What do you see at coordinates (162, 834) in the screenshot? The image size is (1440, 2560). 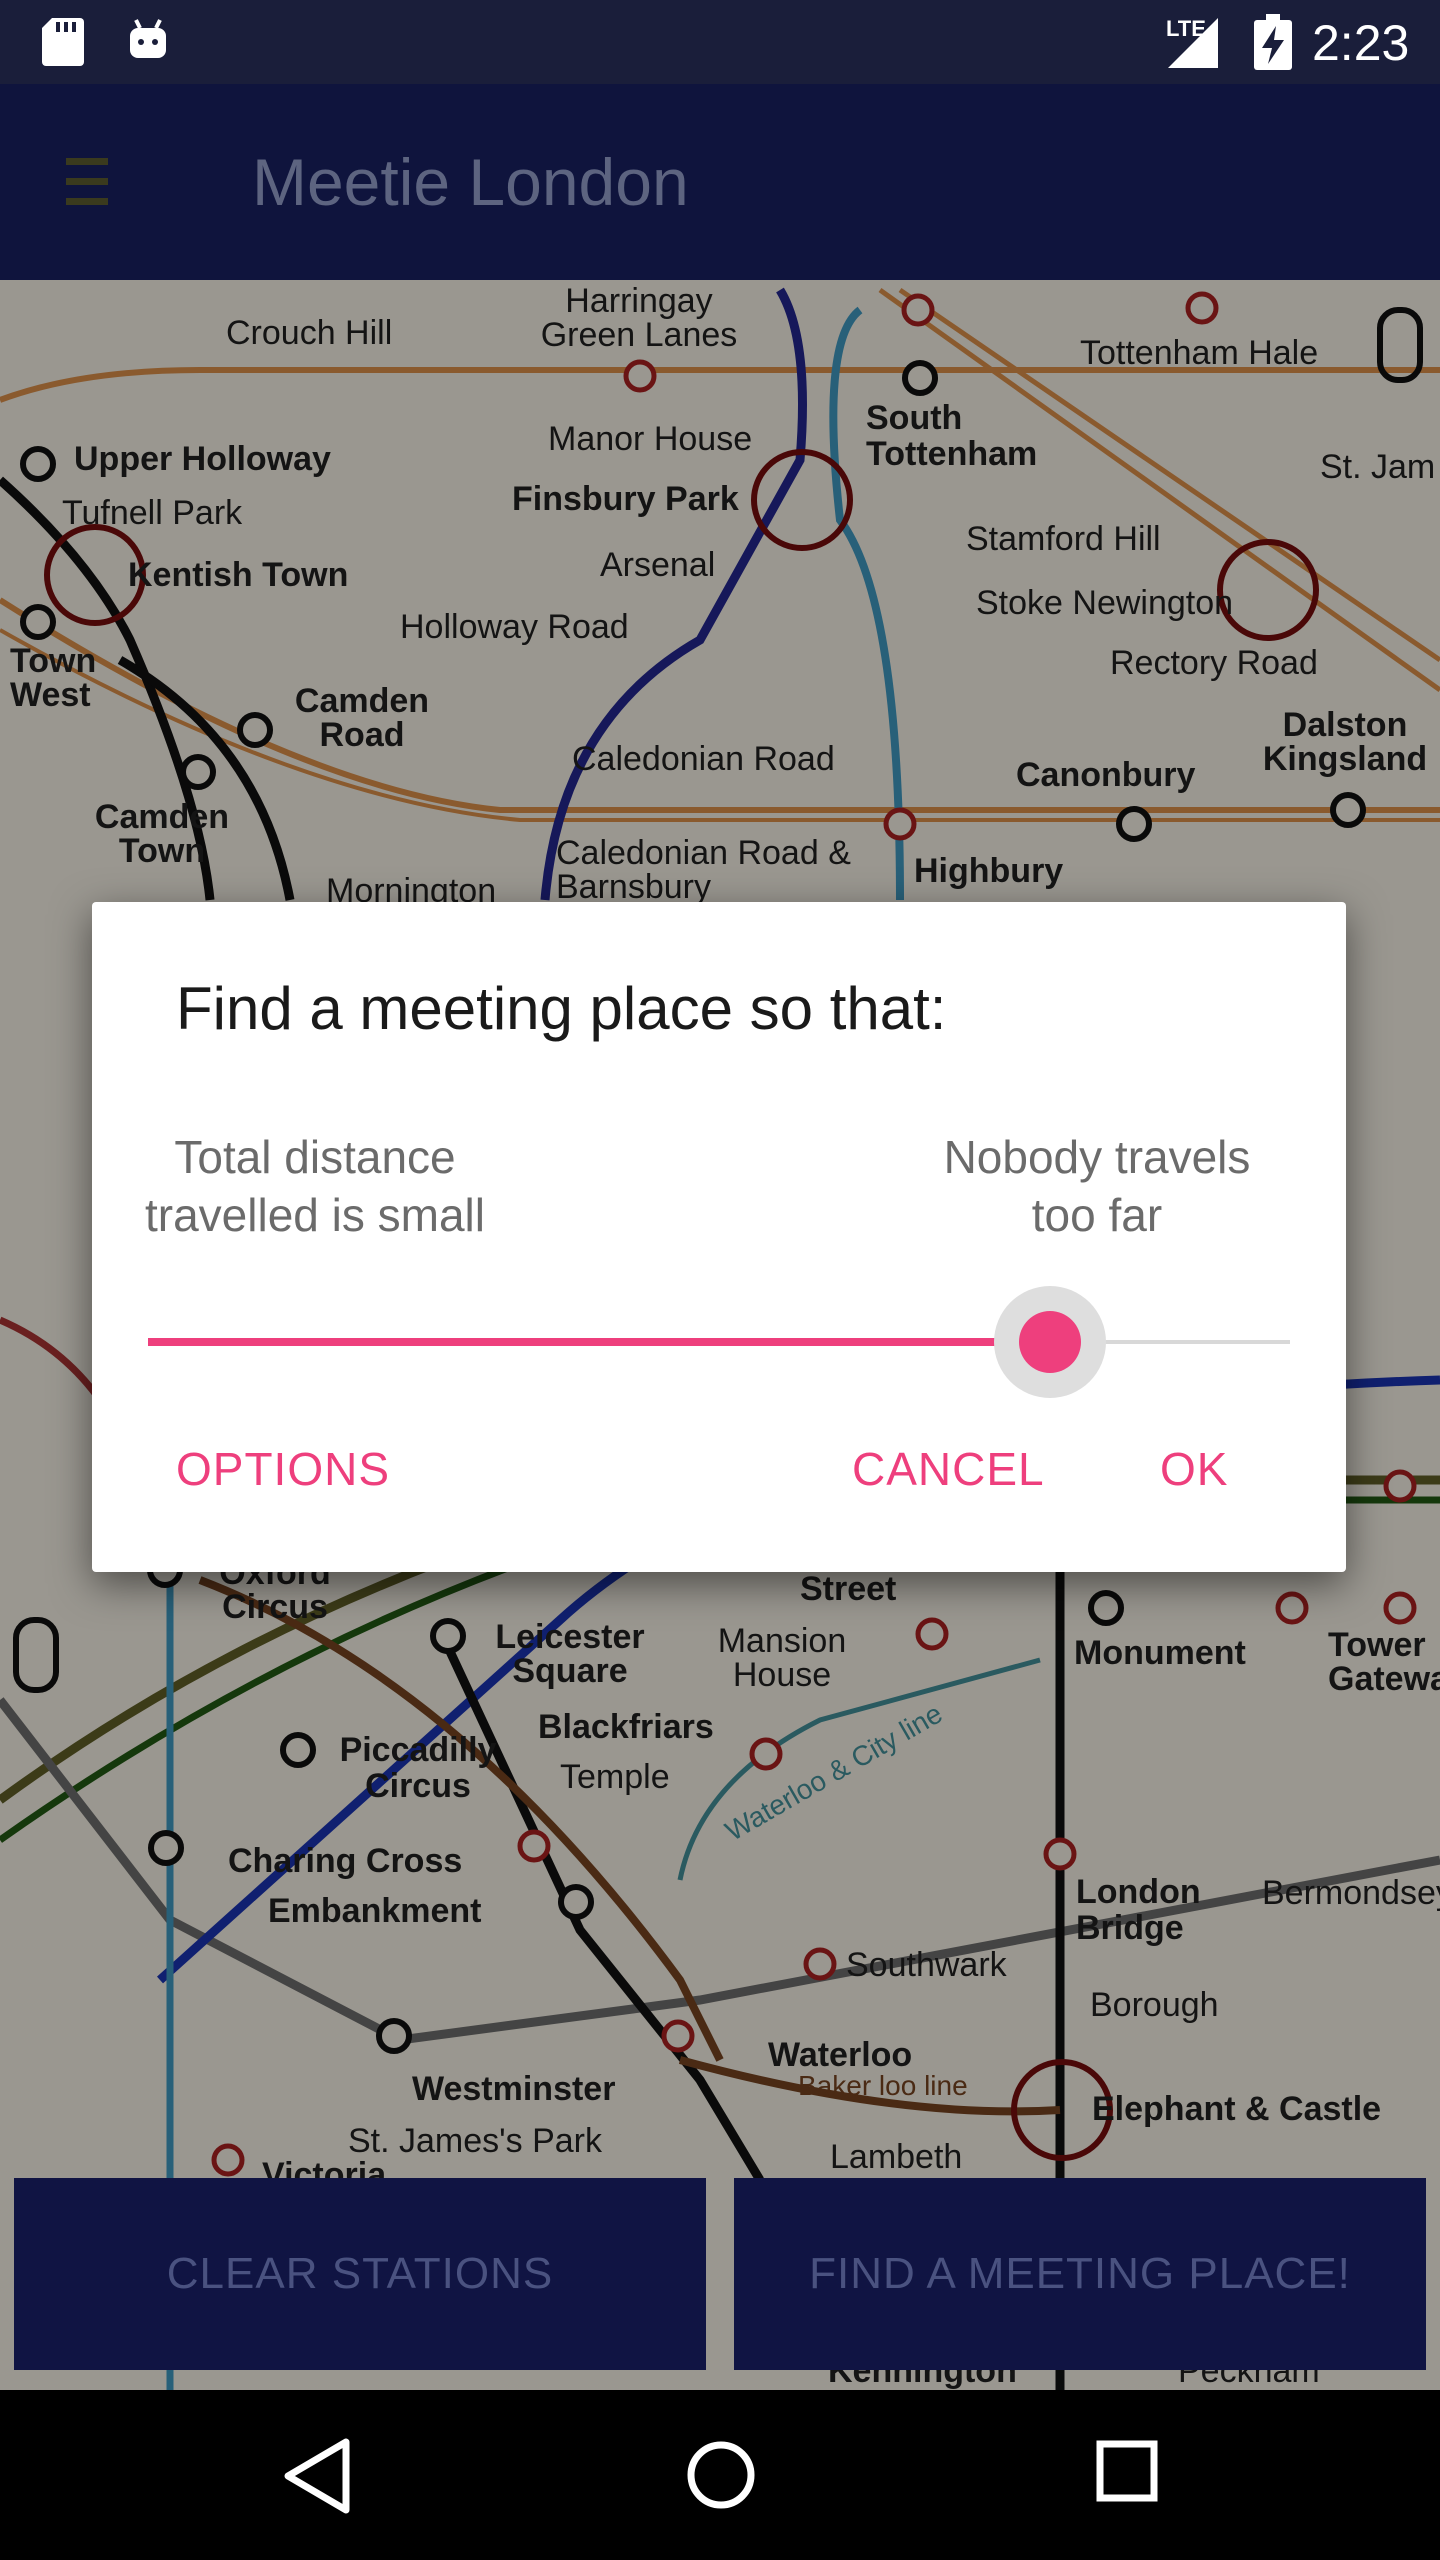 I see `station-label: Camden Town` at bounding box center [162, 834].